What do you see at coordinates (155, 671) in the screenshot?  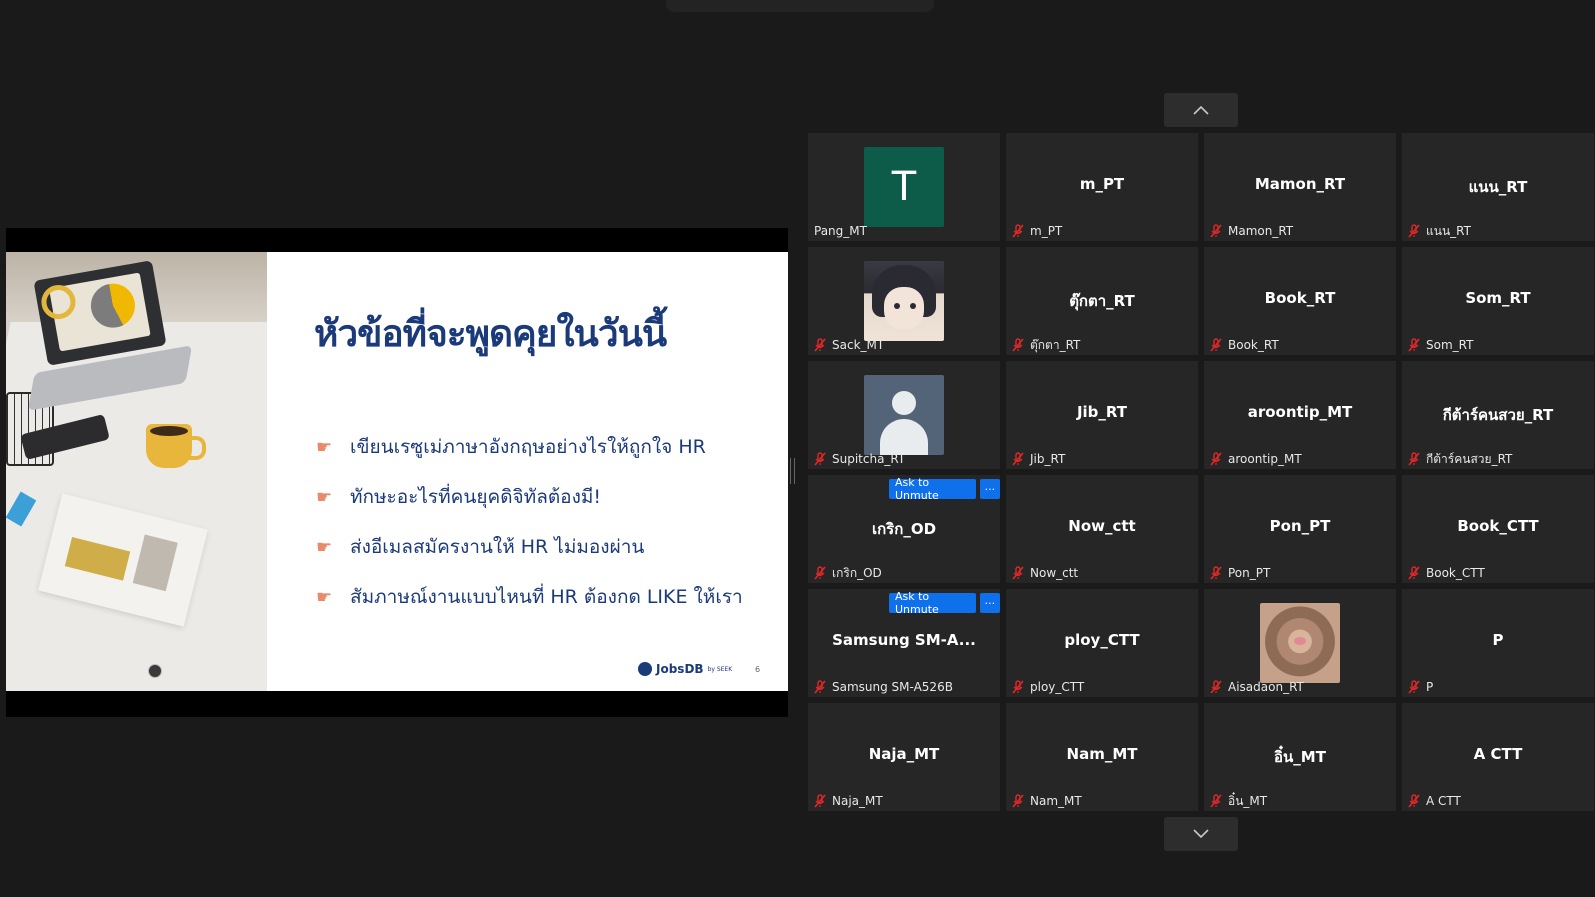 I see `slide-control-icon` at bounding box center [155, 671].